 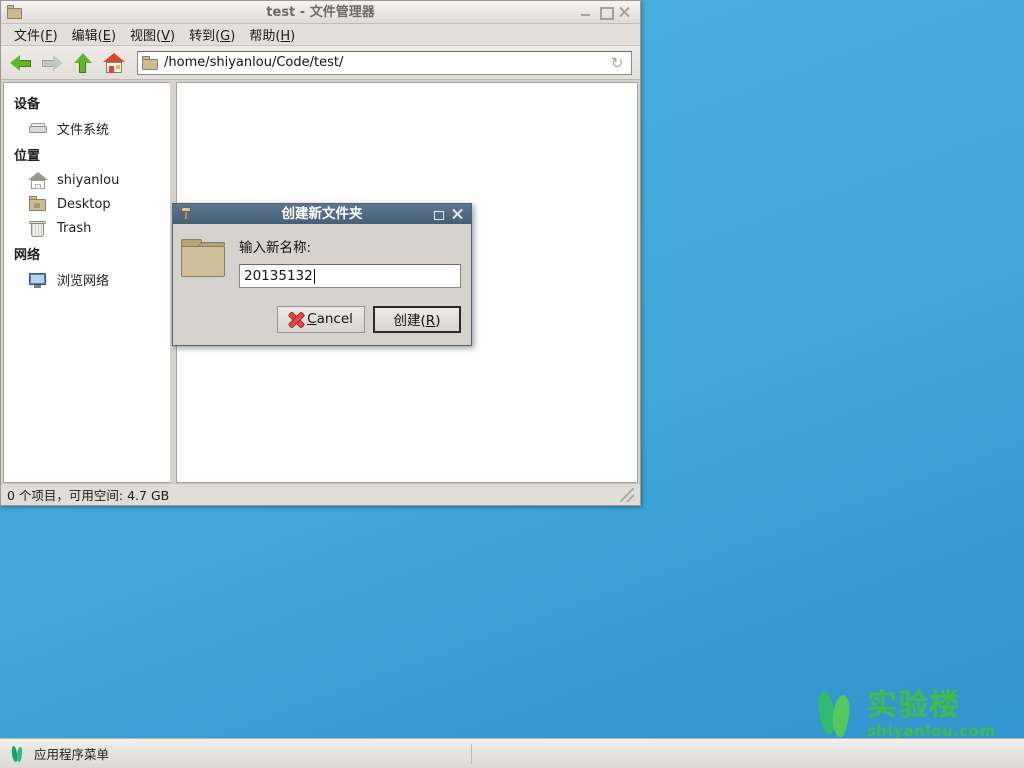 What do you see at coordinates (320, 35) in the screenshot?
I see `menubar: 文件(F) 编辑(E) 视图(V) 转到(G) 帮助(H)` at bounding box center [320, 35].